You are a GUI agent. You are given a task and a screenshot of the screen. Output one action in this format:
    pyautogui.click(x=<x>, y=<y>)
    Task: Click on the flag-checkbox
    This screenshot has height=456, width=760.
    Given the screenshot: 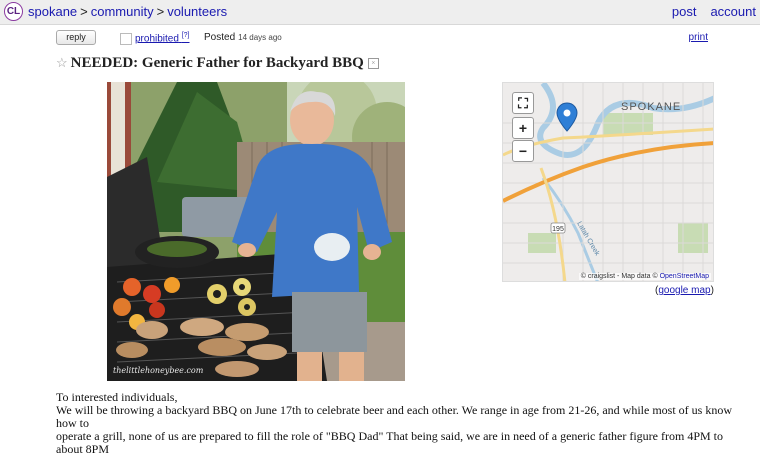 What is the action you would take?
    pyautogui.click(x=126, y=39)
    